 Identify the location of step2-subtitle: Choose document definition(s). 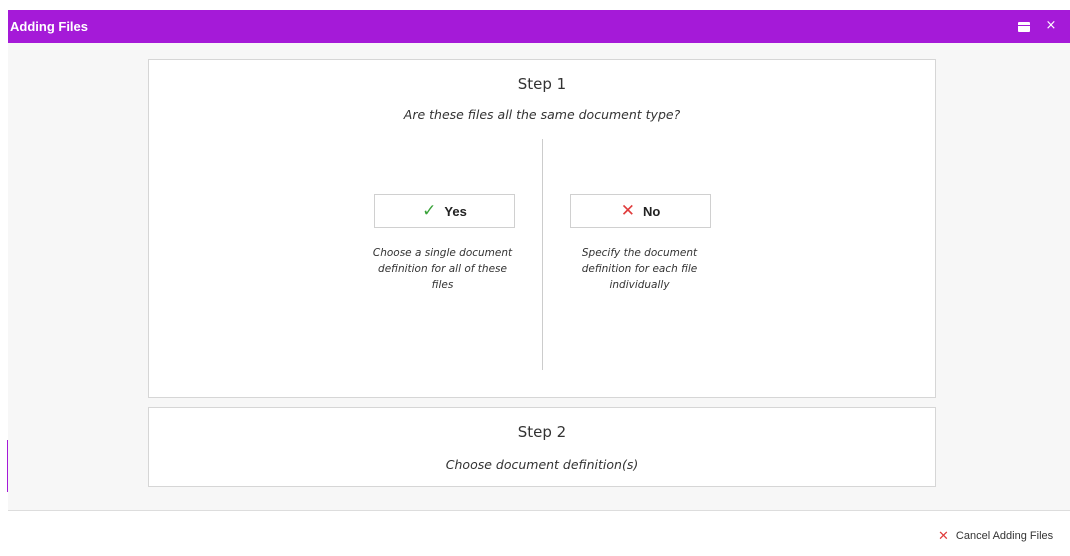
(542, 464).